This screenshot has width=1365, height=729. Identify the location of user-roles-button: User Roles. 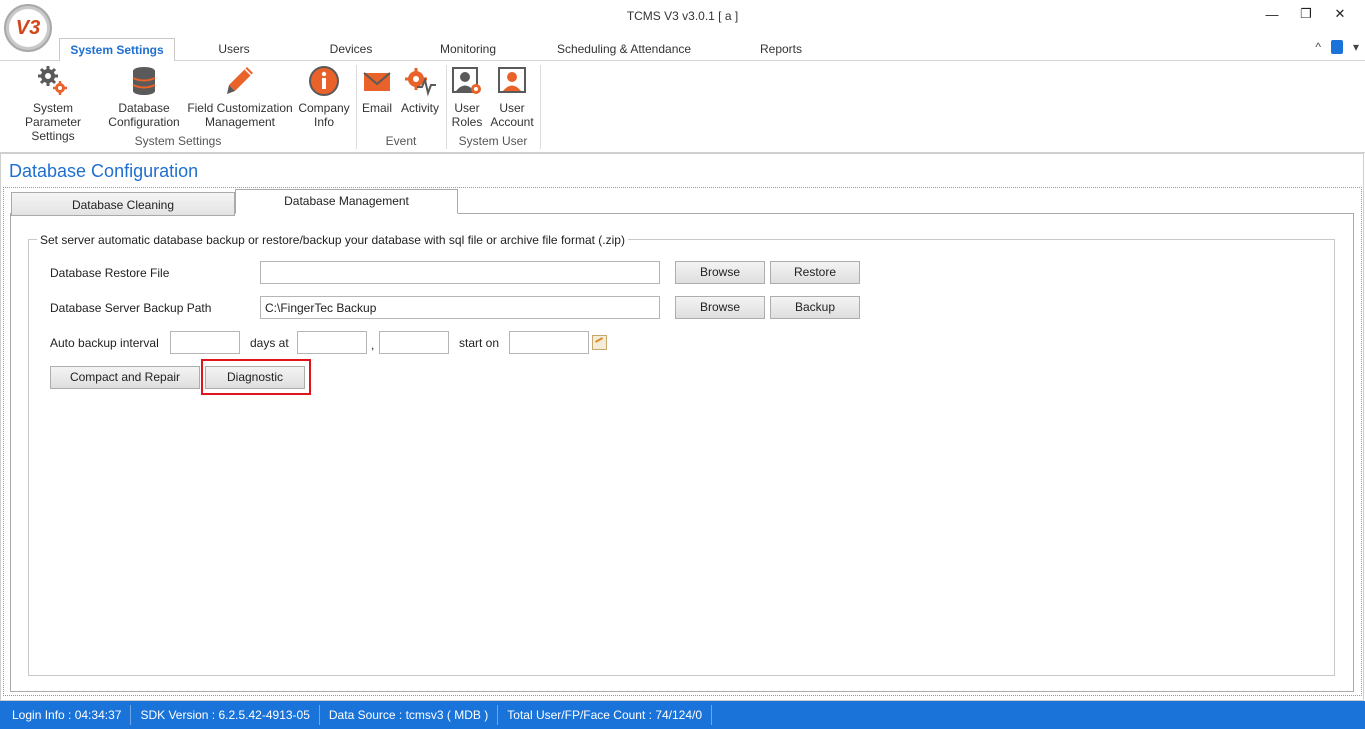
(467, 97).